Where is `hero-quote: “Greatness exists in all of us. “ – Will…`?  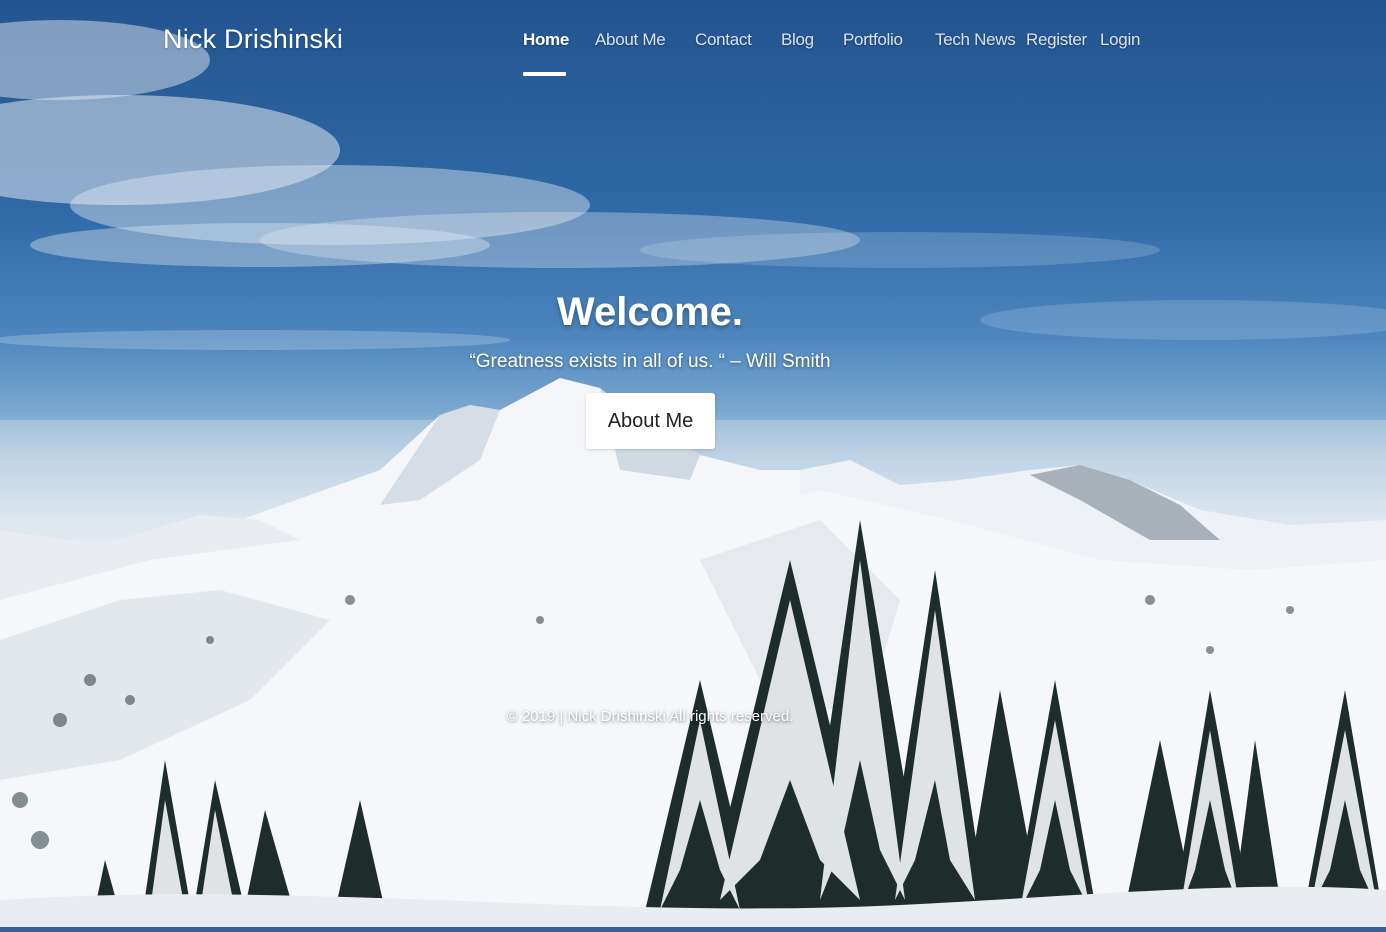 hero-quote: “Greatness exists in all of us. “ – Will… is located at coordinates (650, 361).